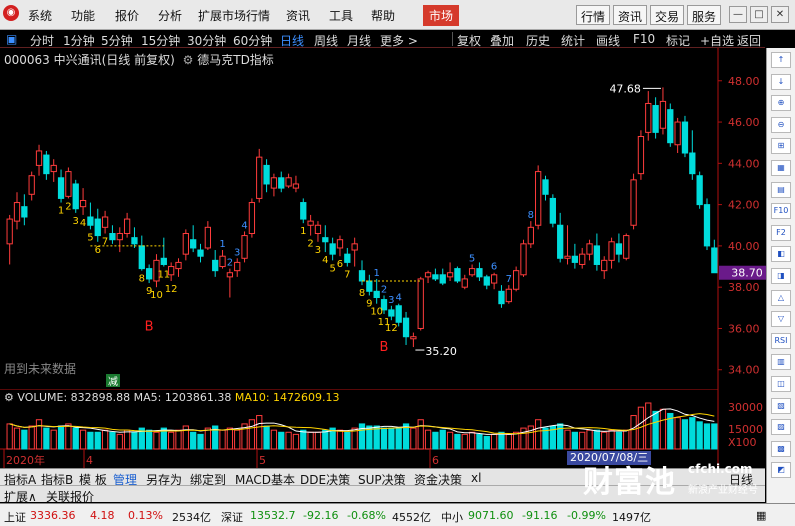  What do you see at coordinates (79, 40) in the screenshot?
I see `period-1min: 1分钟` at bounding box center [79, 40].